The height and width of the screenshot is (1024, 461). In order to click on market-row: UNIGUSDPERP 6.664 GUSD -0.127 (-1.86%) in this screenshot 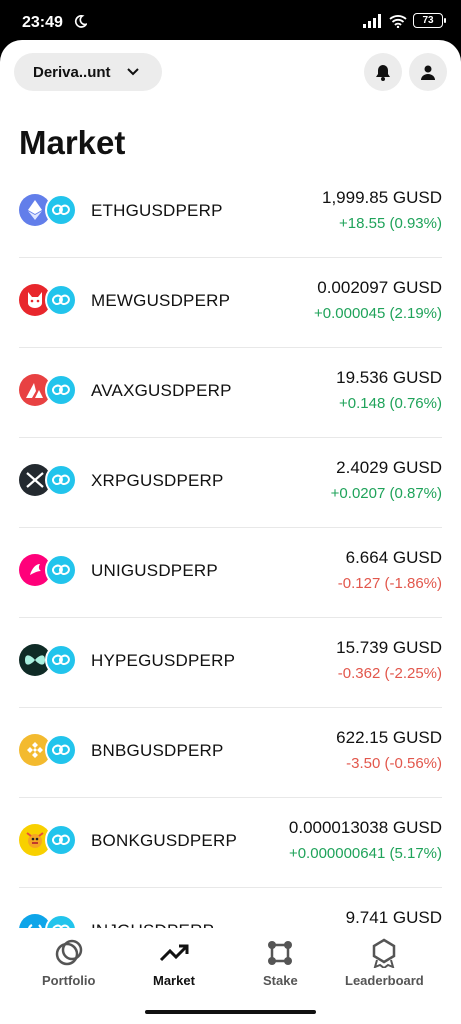, I will do `click(230, 573)`.